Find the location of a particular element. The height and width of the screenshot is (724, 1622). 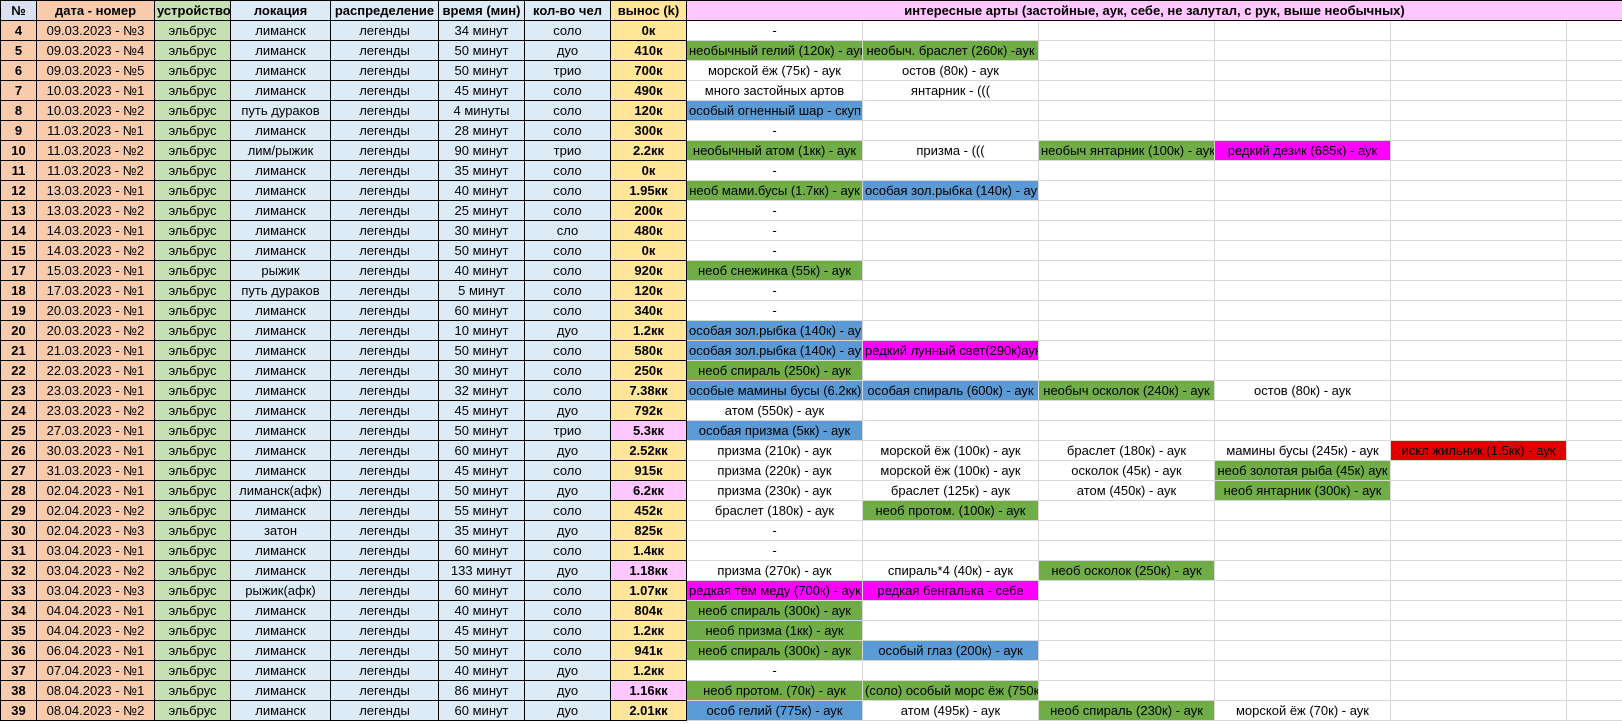

art-cell: (соло) особый морс ёж (750к) is located at coordinates (950, 690).